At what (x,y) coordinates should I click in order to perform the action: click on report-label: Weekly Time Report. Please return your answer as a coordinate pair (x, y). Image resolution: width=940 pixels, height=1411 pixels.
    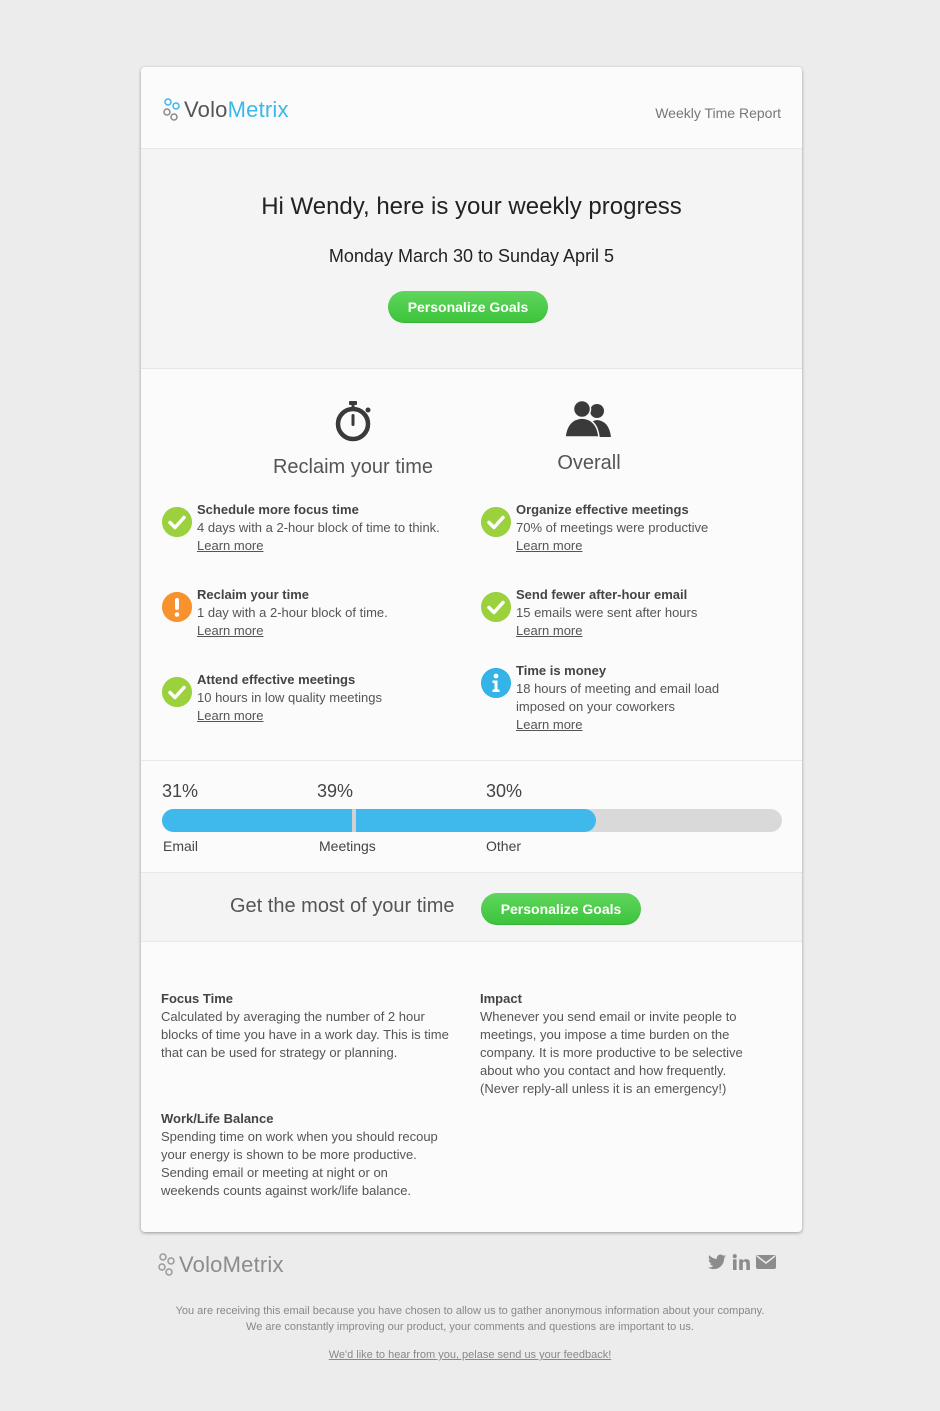
    Looking at the image, I should click on (718, 113).